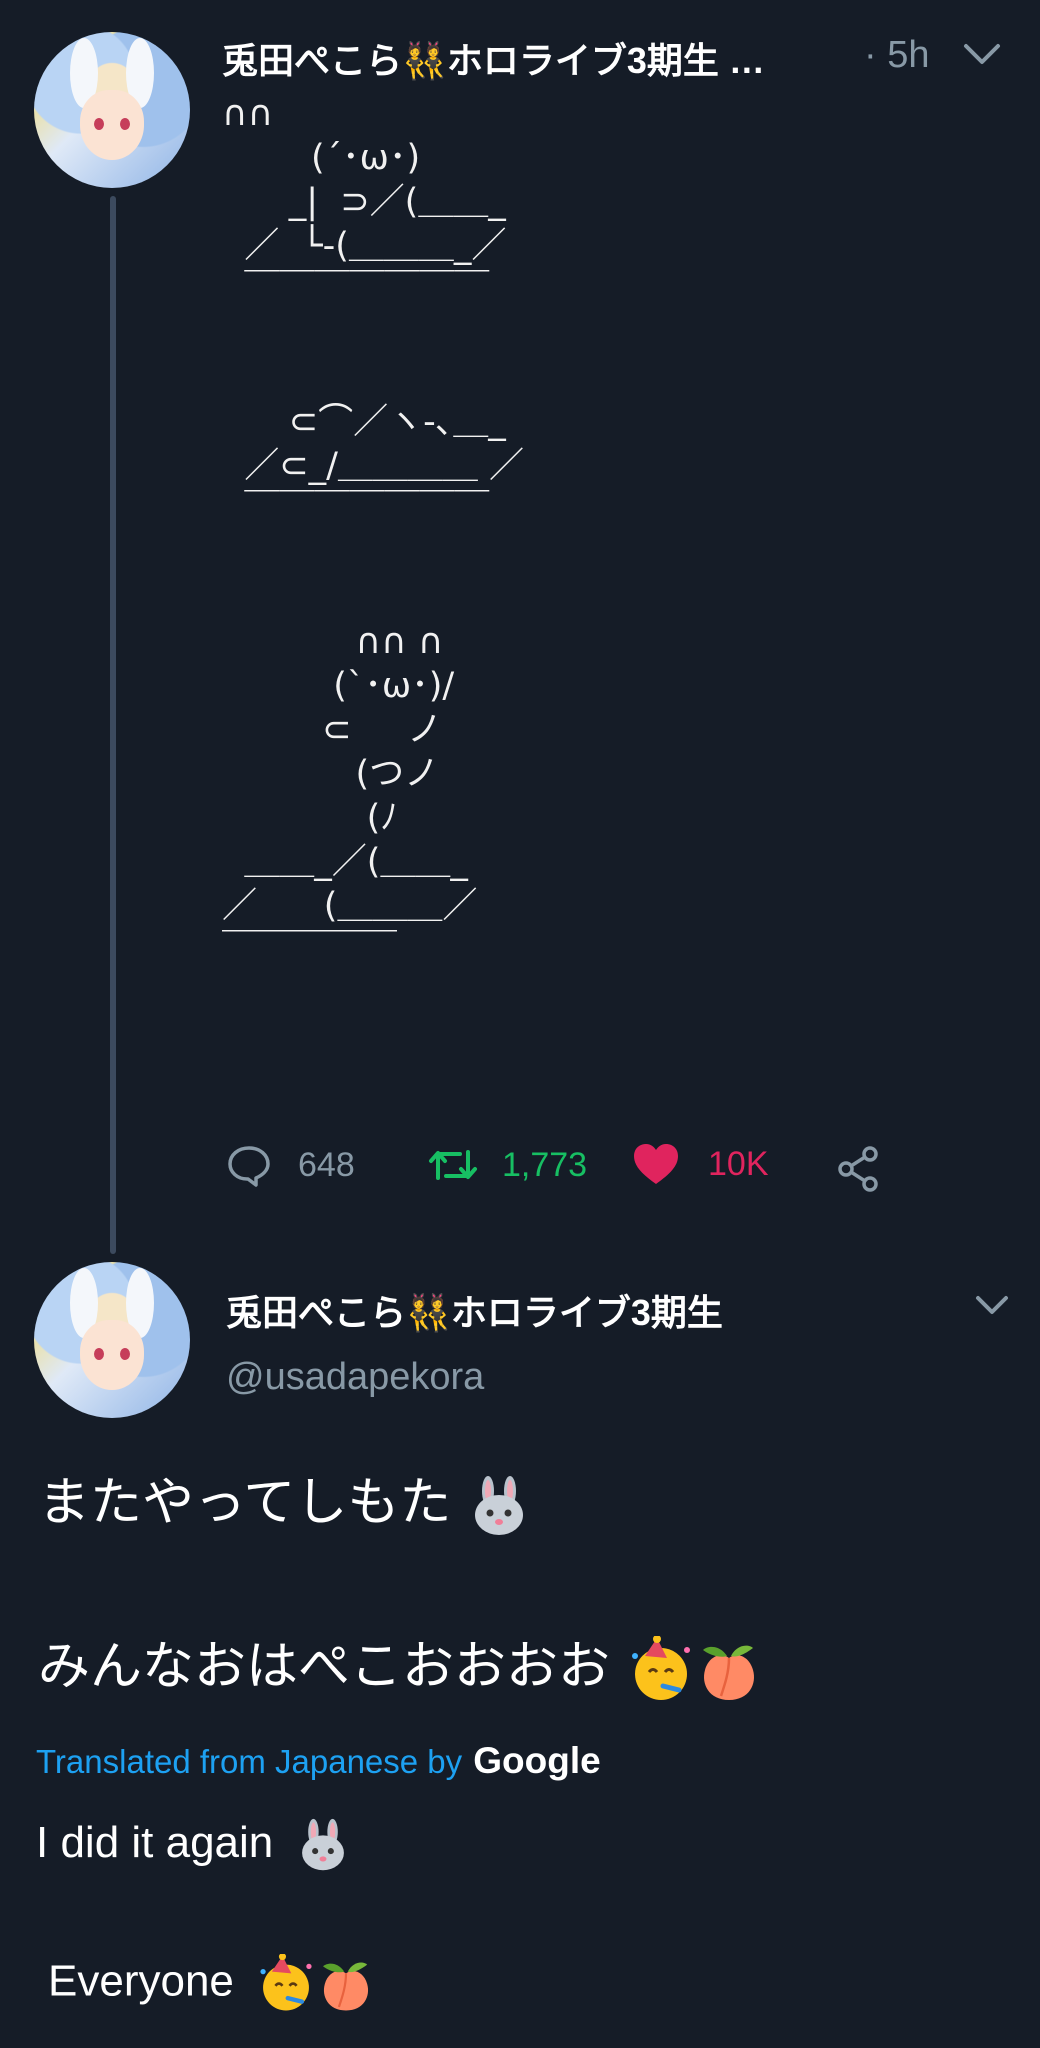 The width and height of the screenshot is (1040, 2048). What do you see at coordinates (290, 1165) in the screenshot?
I see `reply-button: 648` at bounding box center [290, 1165].